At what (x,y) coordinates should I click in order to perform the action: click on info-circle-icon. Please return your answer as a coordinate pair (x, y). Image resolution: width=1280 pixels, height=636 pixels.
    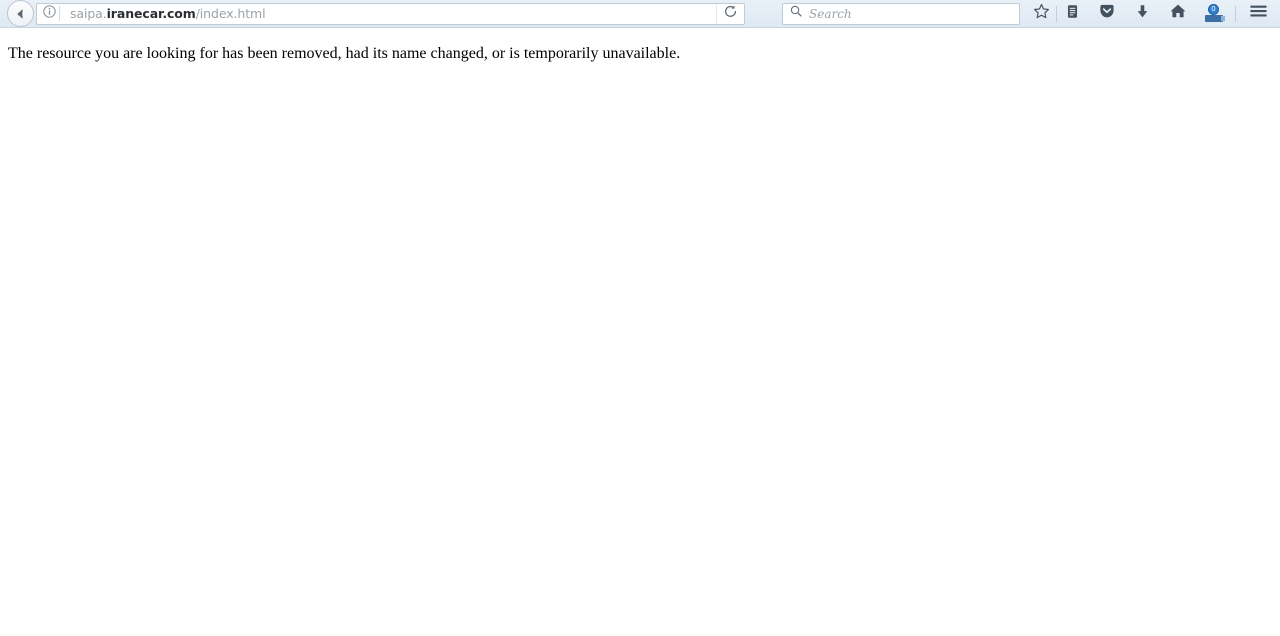
    Looking at the image, I should click on (49, 14).